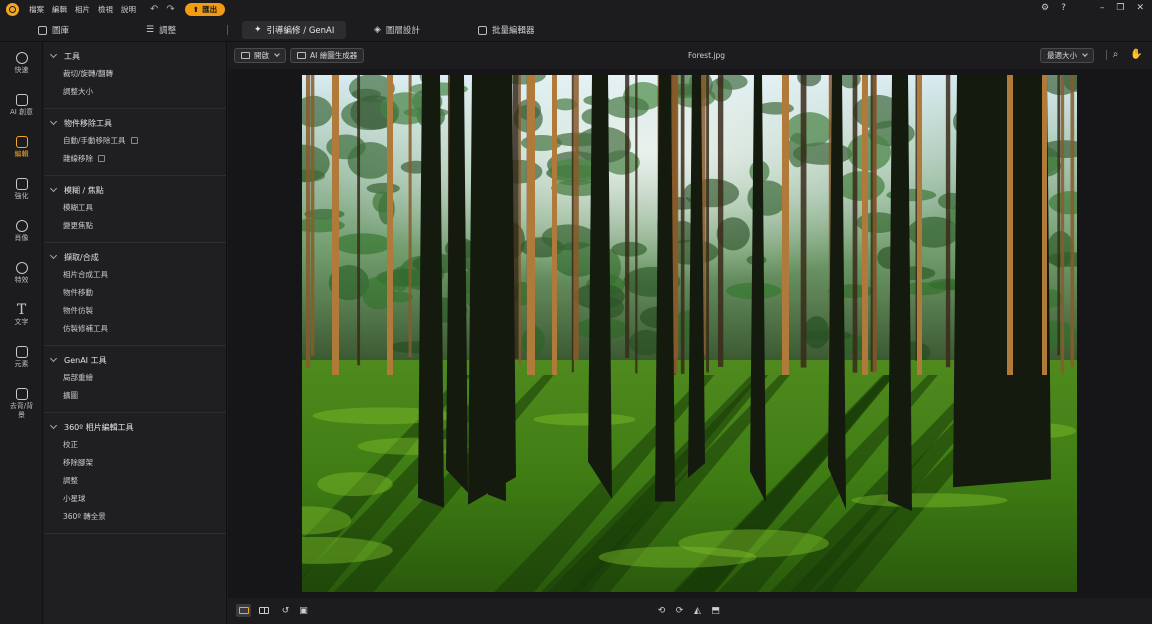 Image resolution: width=1152 pixels, height=624 pixels. I want to click on search-icon: ⌕, so click(1115, 54).